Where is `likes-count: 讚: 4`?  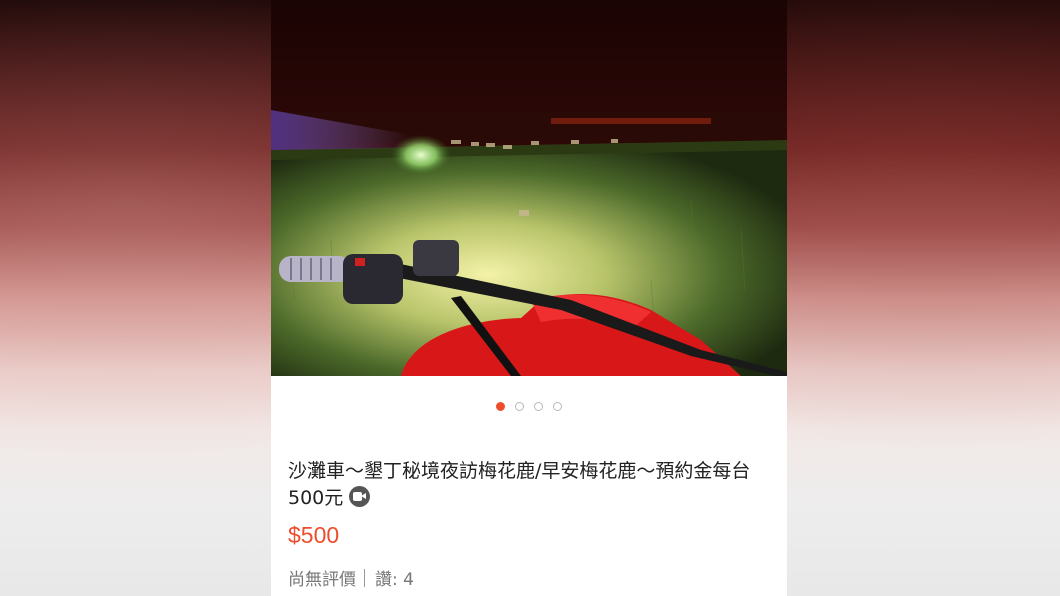
likes-count: 讚: 4 is located at coordinates (394, 580).